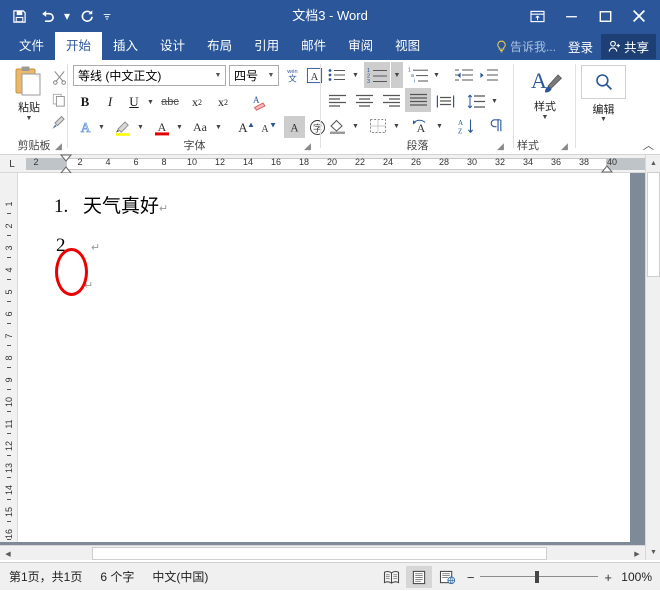 The height and width of the screenshot is (591, 660). What do you see at coordinates (218, 127) in the screenshot?
I see `change-case-dropdown-icon: ▼` at bounding box center [218, 127].